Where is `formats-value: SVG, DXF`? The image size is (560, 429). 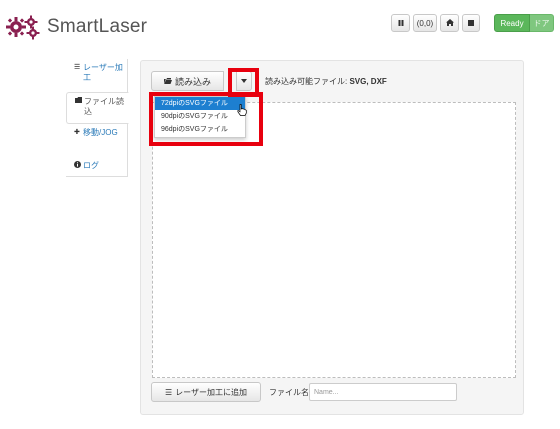
formats-value: SVG, DXF is located at coordinates (368, 81).